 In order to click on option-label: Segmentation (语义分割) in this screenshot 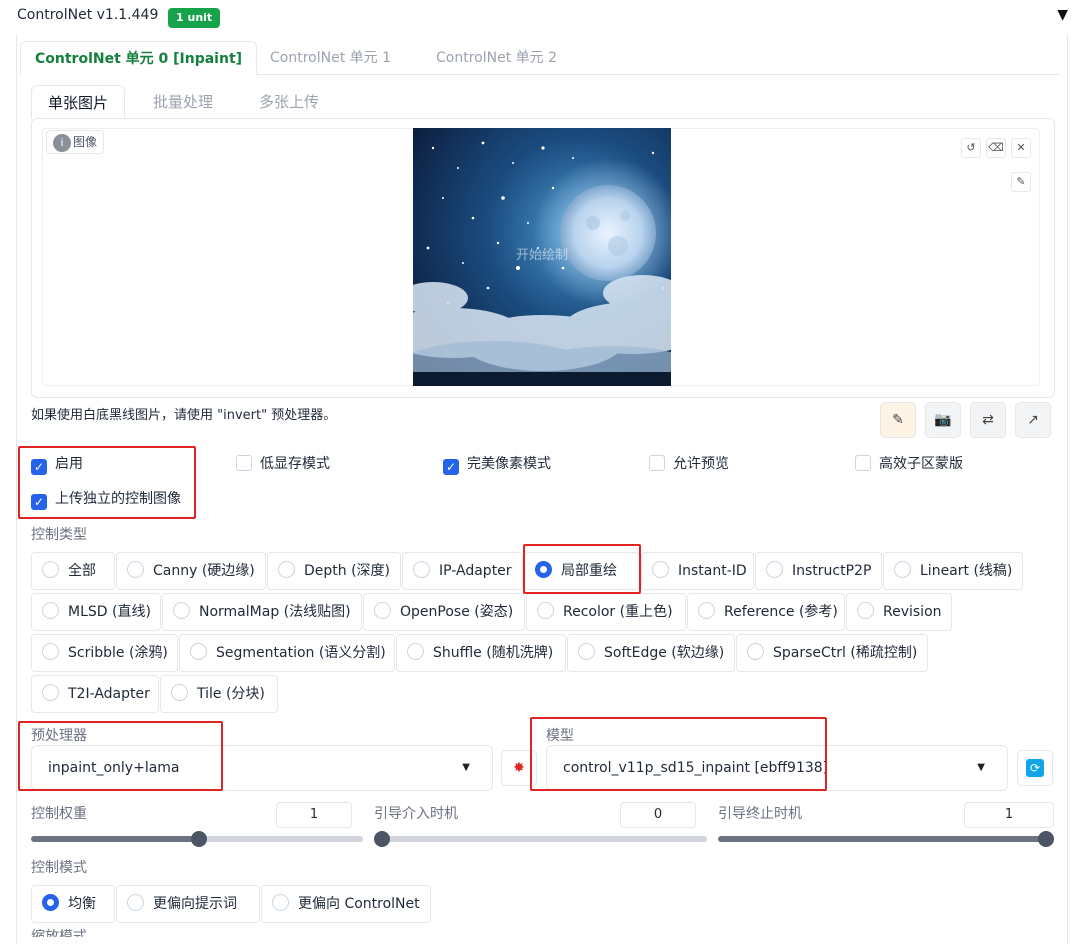, I will do `click(301, 653)`.